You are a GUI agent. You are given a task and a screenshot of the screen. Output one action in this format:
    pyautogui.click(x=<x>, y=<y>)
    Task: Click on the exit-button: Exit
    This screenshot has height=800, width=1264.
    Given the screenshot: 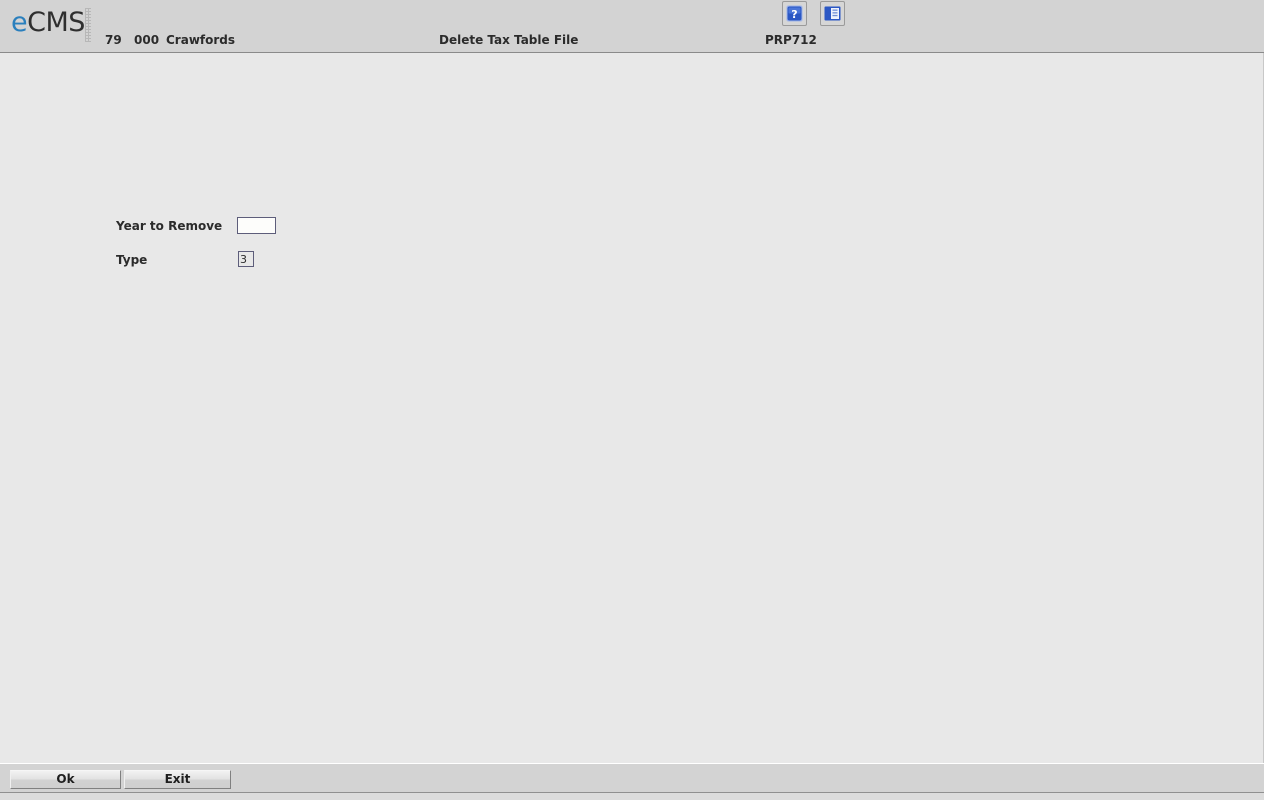 What is the action you would take?
    pyautogui.click(x=177, y=779)
    